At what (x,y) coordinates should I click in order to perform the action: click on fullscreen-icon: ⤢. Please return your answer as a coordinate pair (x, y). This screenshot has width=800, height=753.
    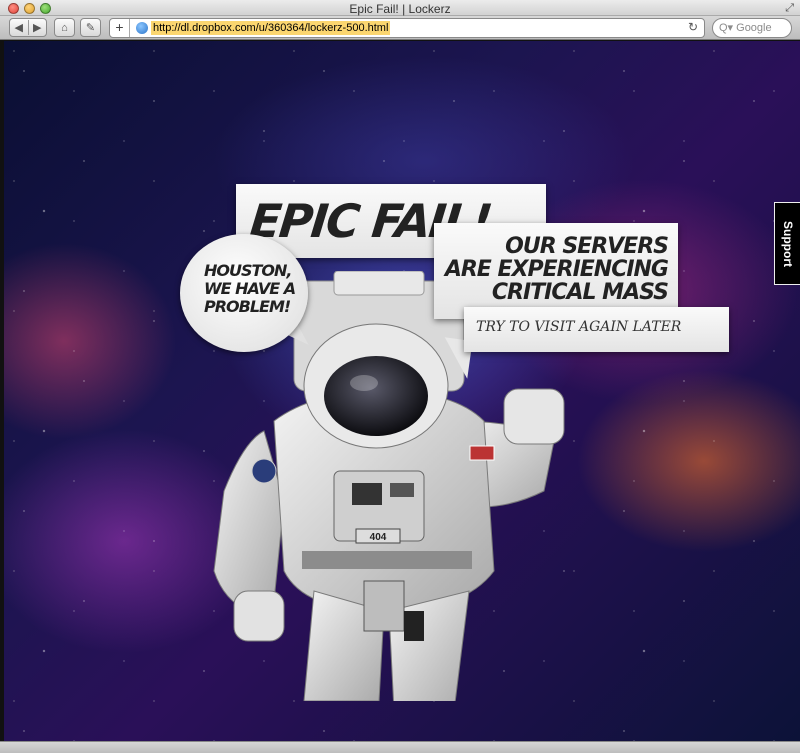
    Looking at the image, I should click on (789, 8).